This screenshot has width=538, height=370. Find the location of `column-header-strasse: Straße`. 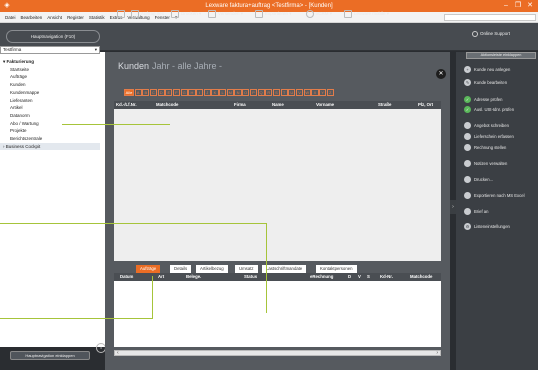

column-header-strasse: Straße is located at coordinates (384, 105).